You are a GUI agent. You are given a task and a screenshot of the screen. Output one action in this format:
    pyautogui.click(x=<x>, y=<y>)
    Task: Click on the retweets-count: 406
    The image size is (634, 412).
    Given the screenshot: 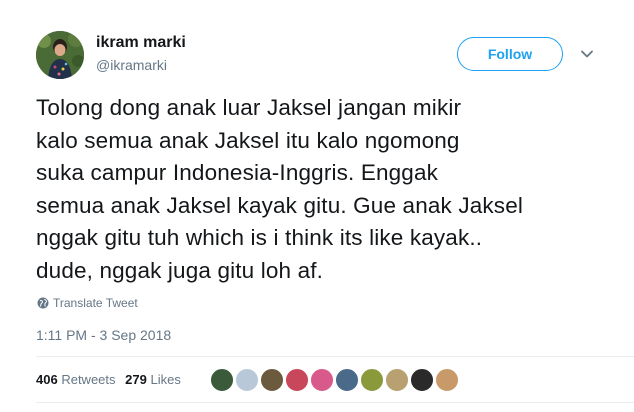 What is the action you would take?
    pyautogui.click(x=47, y=379)
    